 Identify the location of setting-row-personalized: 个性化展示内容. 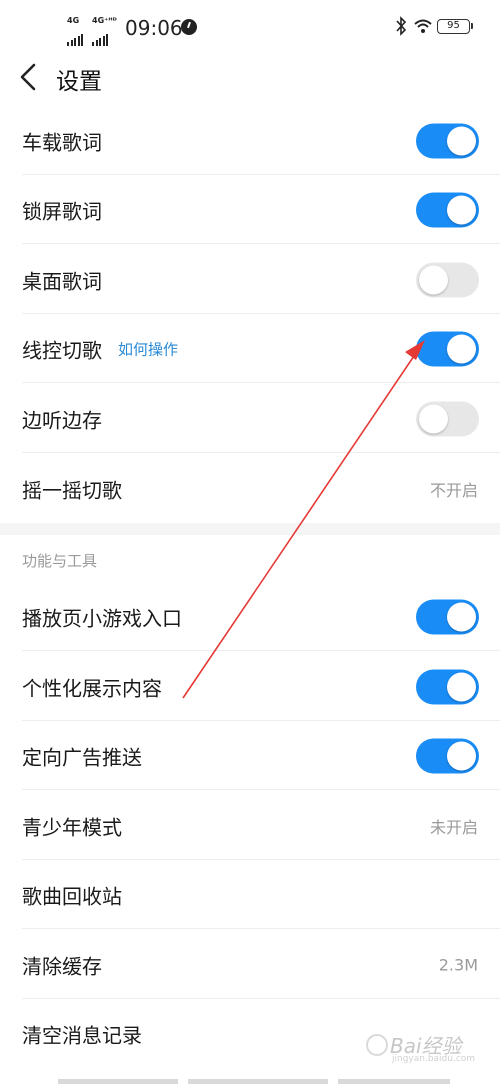
(250, 686).